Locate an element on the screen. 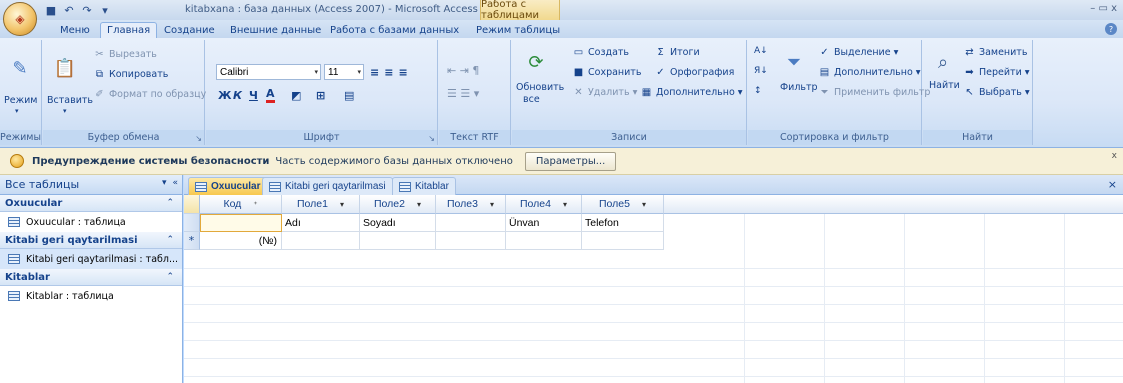  bold-button: Ж is located at coordinates (224, 95).